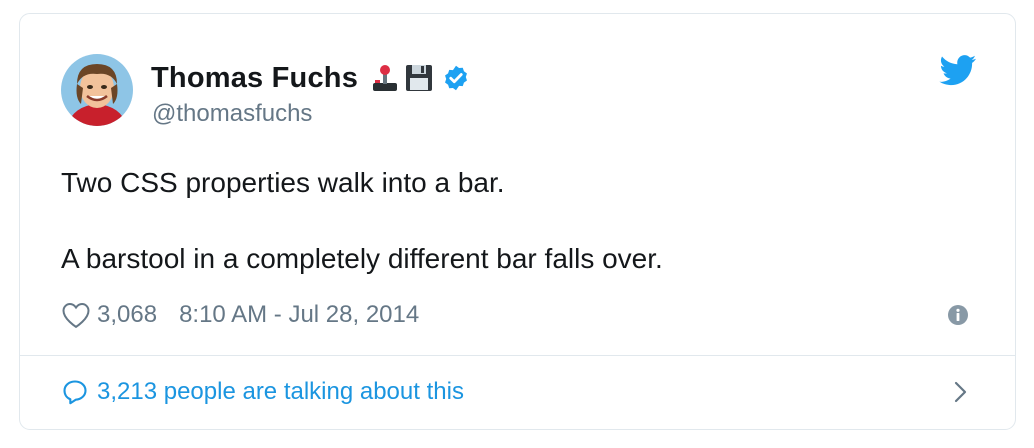 Image resolution: width=1034 pixels, height=448 pixels. Describe the element at coordinates (456, 78) in the screenshot. I see `verified-badge-icon` at that location.